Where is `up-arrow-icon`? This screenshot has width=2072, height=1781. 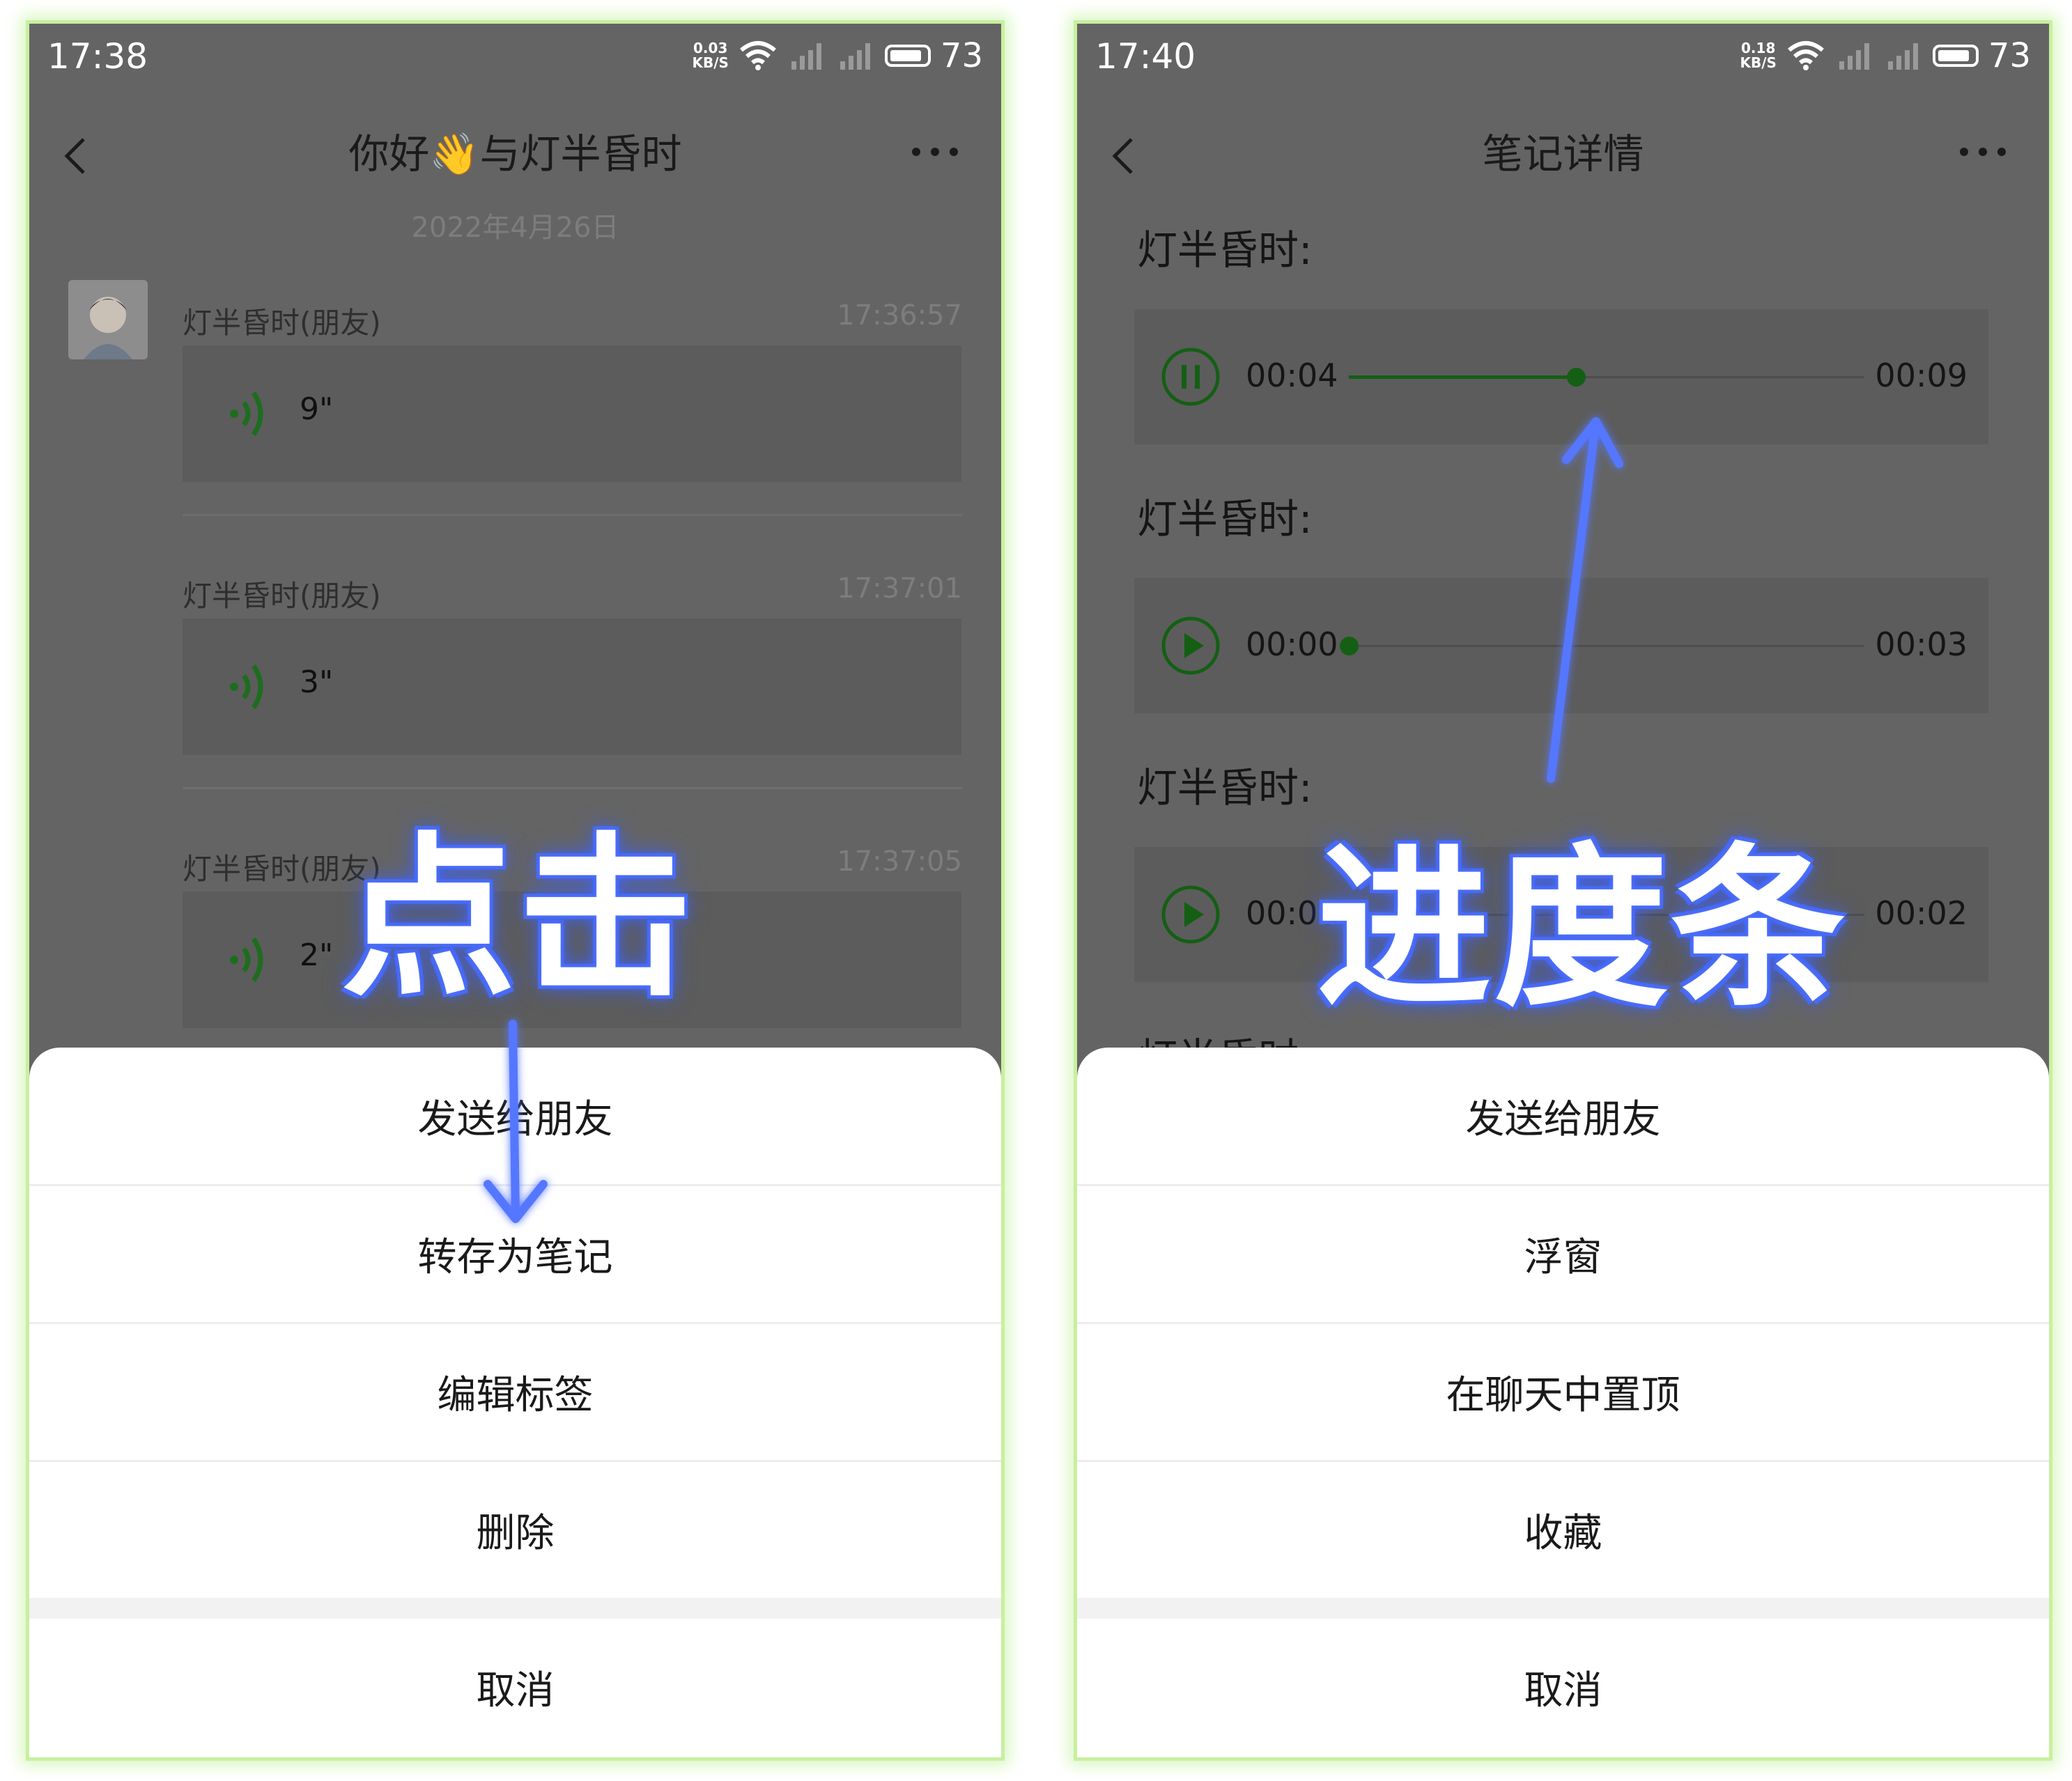 up-arrow-icon is located at coordinates (1585, 600).